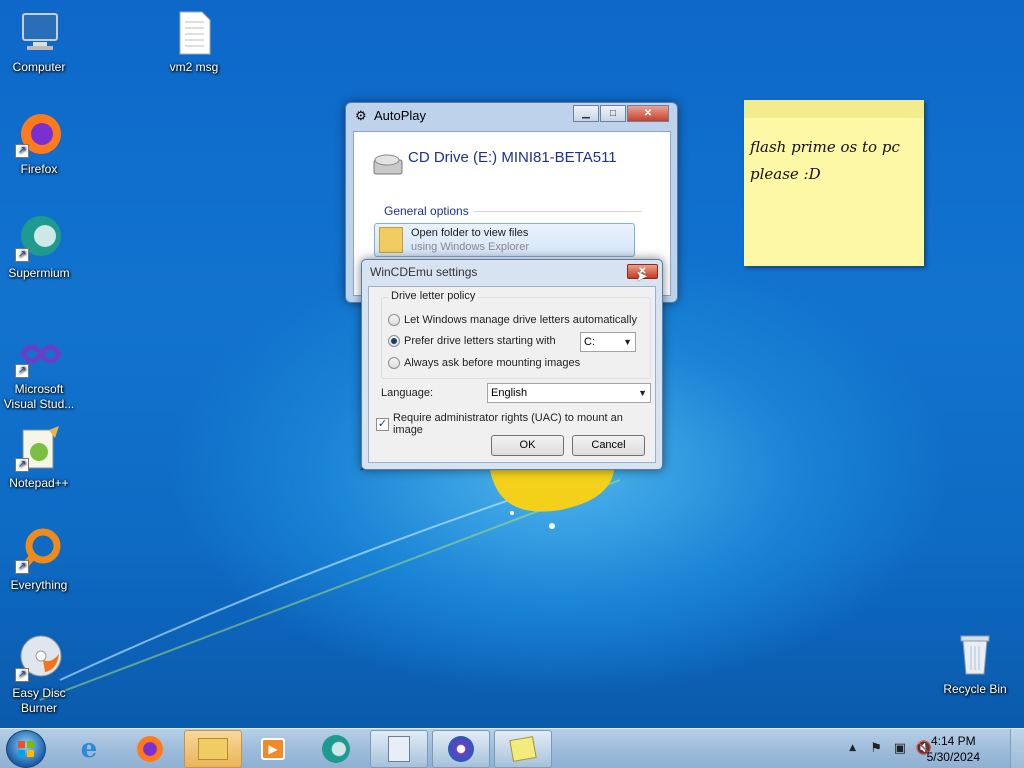 Image resolution: width=1024 pixels, height=768 pixels. What do you see at coordinates (194, 67) in the screenshot?
I see `desktop-icon-label: vm2 msg` at bounding box center [194, 67].